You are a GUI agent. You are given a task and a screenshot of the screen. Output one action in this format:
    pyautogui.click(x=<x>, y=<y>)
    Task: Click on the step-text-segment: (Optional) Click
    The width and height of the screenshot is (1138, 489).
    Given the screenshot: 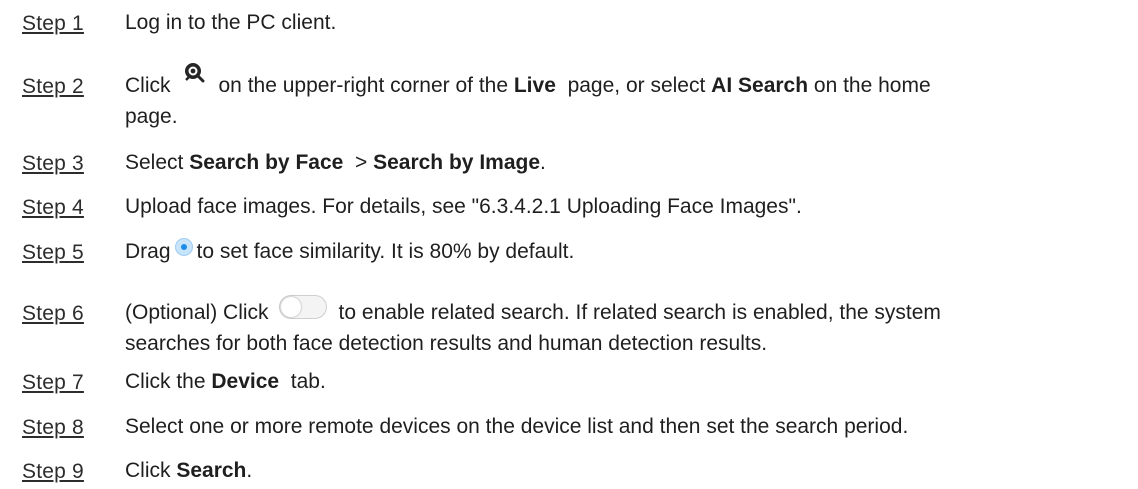 What is the action you would take?
    pyautogui.click(x=197, y=312)
    